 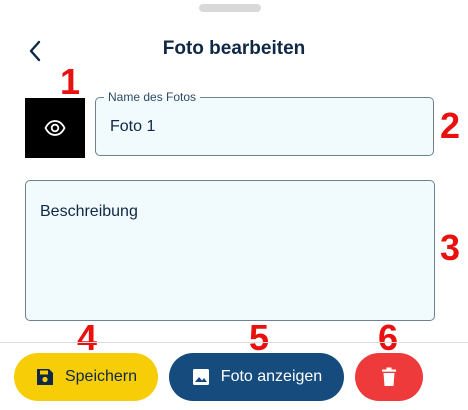 I want to click on save-button: Speichern, so click(x=86, y=377).